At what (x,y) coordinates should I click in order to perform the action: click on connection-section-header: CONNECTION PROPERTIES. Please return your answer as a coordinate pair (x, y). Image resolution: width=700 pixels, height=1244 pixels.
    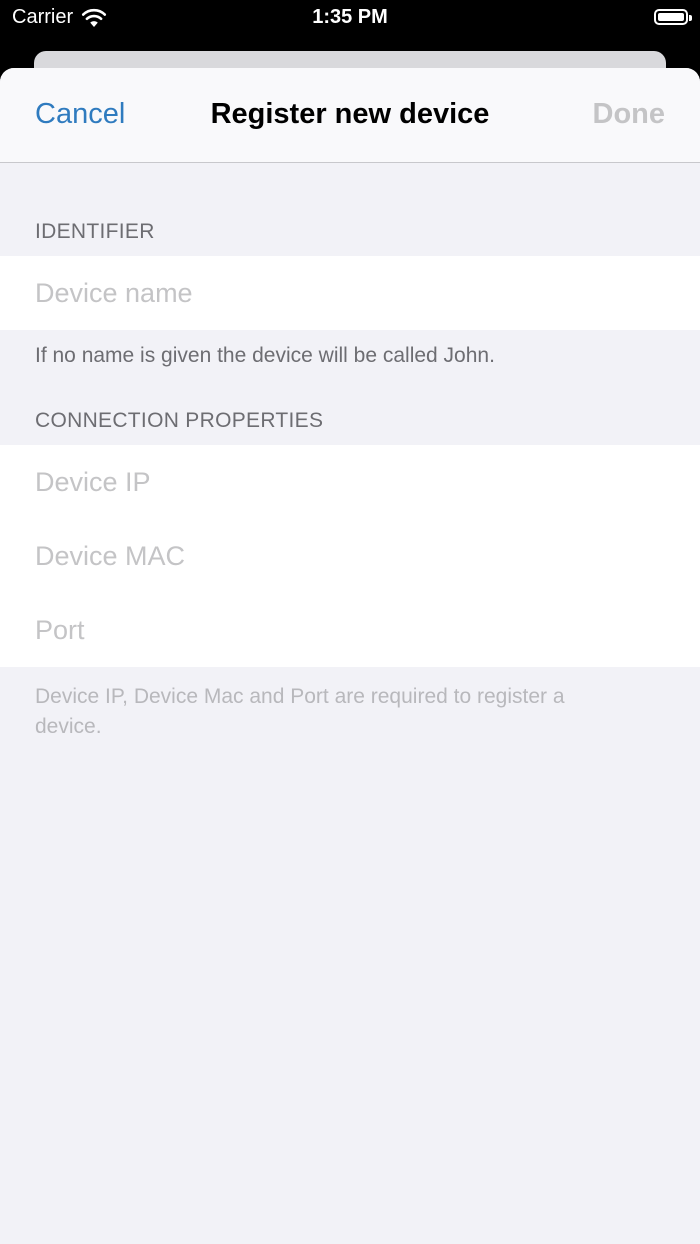
    Looking at the image, I should click on (179, 420).